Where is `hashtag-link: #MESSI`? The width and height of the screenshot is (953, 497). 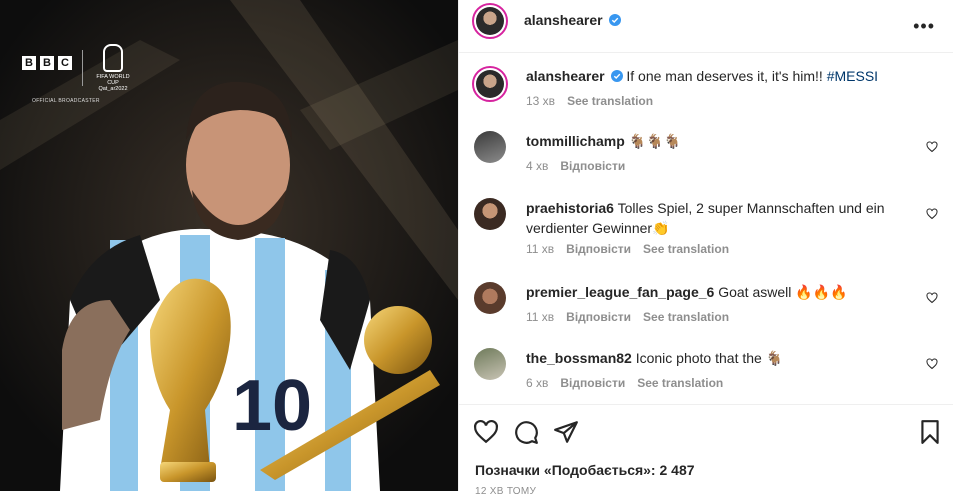
hashtag-link: #MESSI is located at coordinates (852, 76).